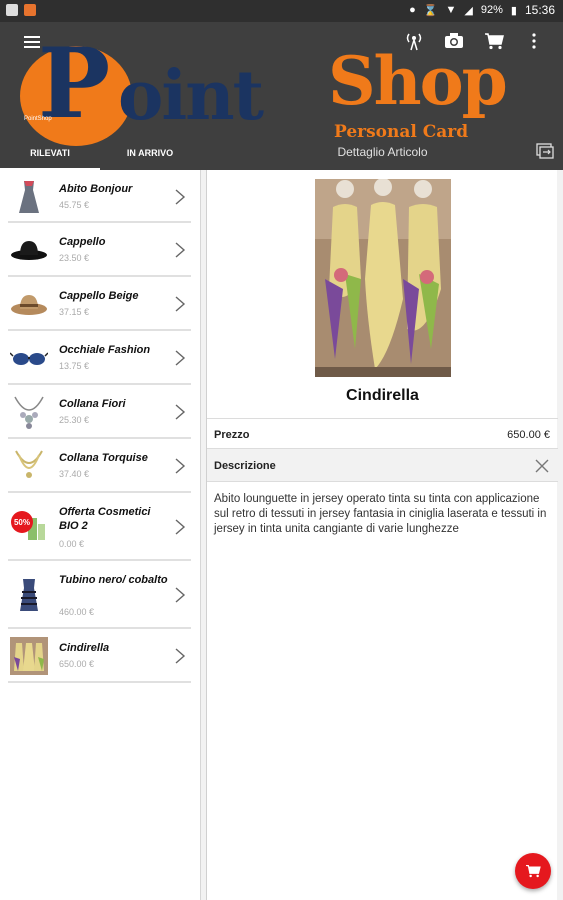 This screenshot has width=563, height=900. What do you see at coordinates (382, 433) in the screenshot?
I see `price-row: Prezzo 650.00 €` at bounding box center [382, 433].